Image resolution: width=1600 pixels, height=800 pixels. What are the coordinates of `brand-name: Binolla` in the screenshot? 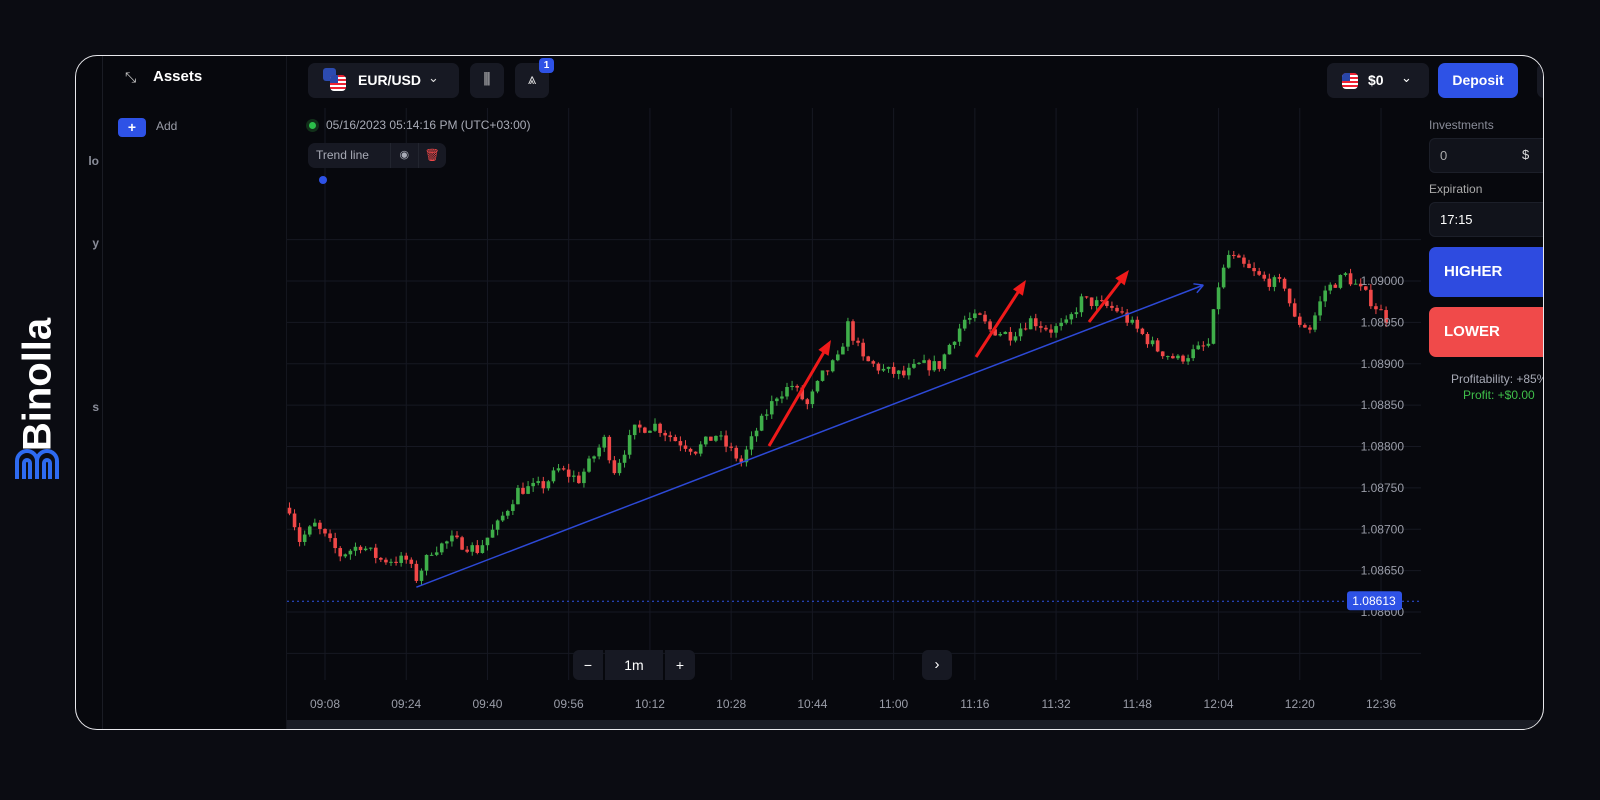 It's located at (37, 384).